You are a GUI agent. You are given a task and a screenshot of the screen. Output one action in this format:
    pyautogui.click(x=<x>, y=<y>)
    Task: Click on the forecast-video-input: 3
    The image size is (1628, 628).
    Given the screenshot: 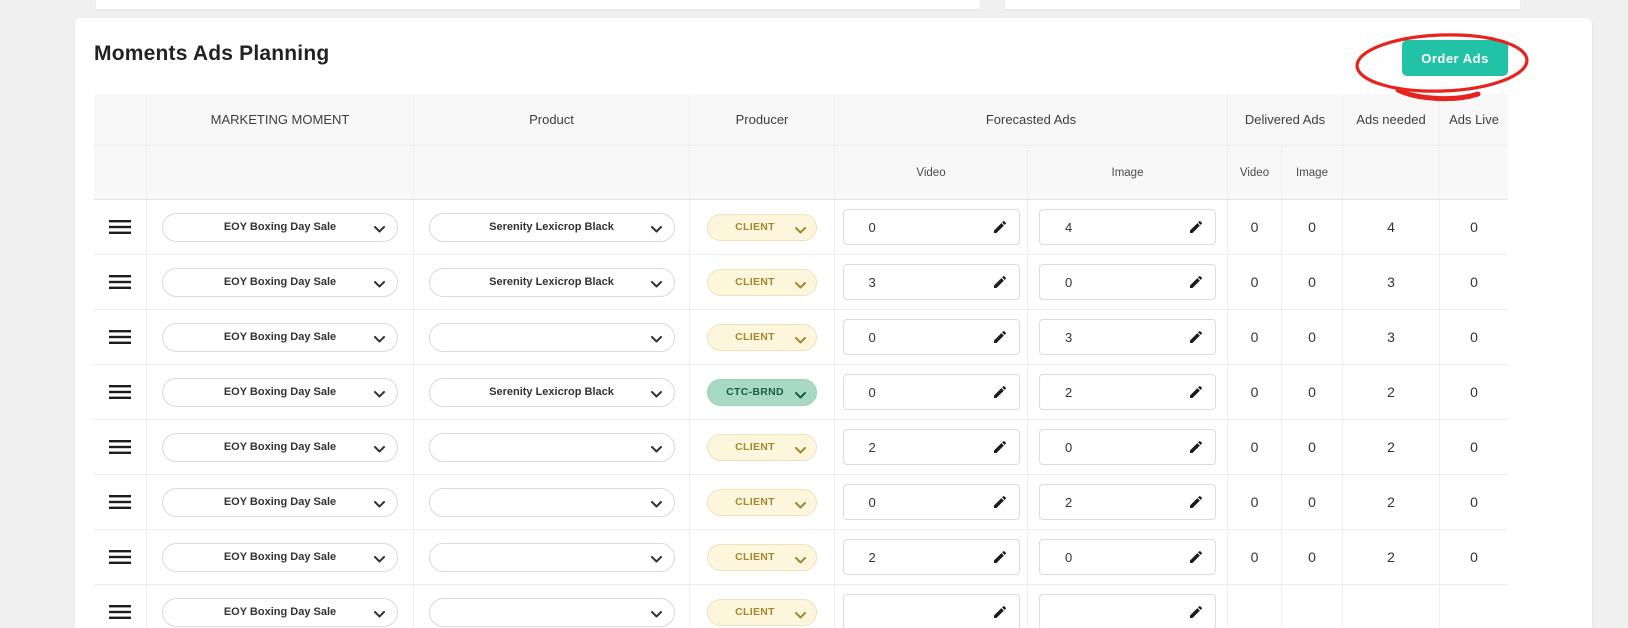 What is the action you would take?
    pyautogui.click(x=931, y=282)
    